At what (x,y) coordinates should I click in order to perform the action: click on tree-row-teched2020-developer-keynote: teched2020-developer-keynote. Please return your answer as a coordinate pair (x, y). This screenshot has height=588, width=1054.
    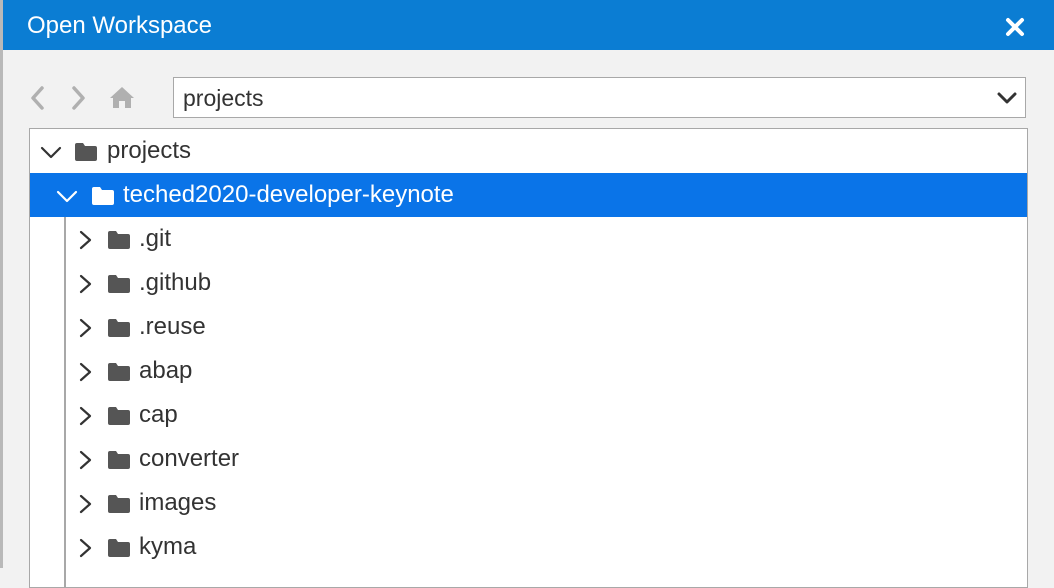
    Looking at the image, I should click on (528, 195).